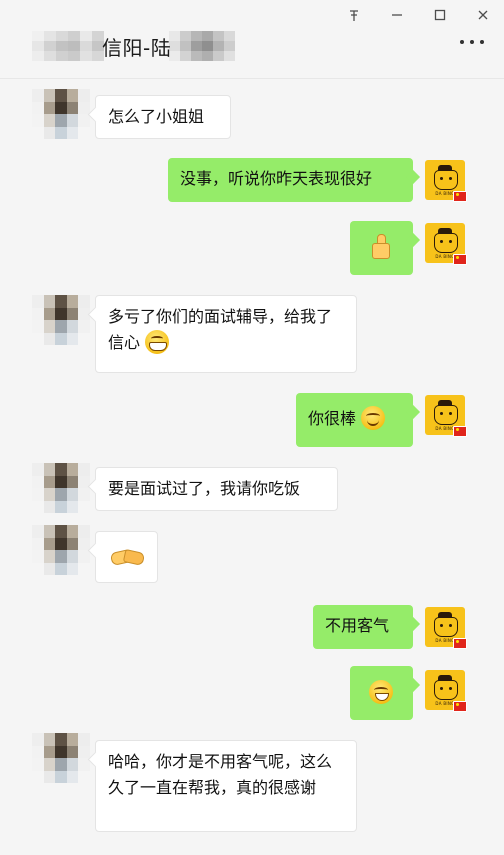 Image resolution: width=504 pixels, height=855 pixels. Describe the element at coordinates (204, 488) in the screenshot. I see `message-text: 要是面试过了，我请你吃饭` at that location.